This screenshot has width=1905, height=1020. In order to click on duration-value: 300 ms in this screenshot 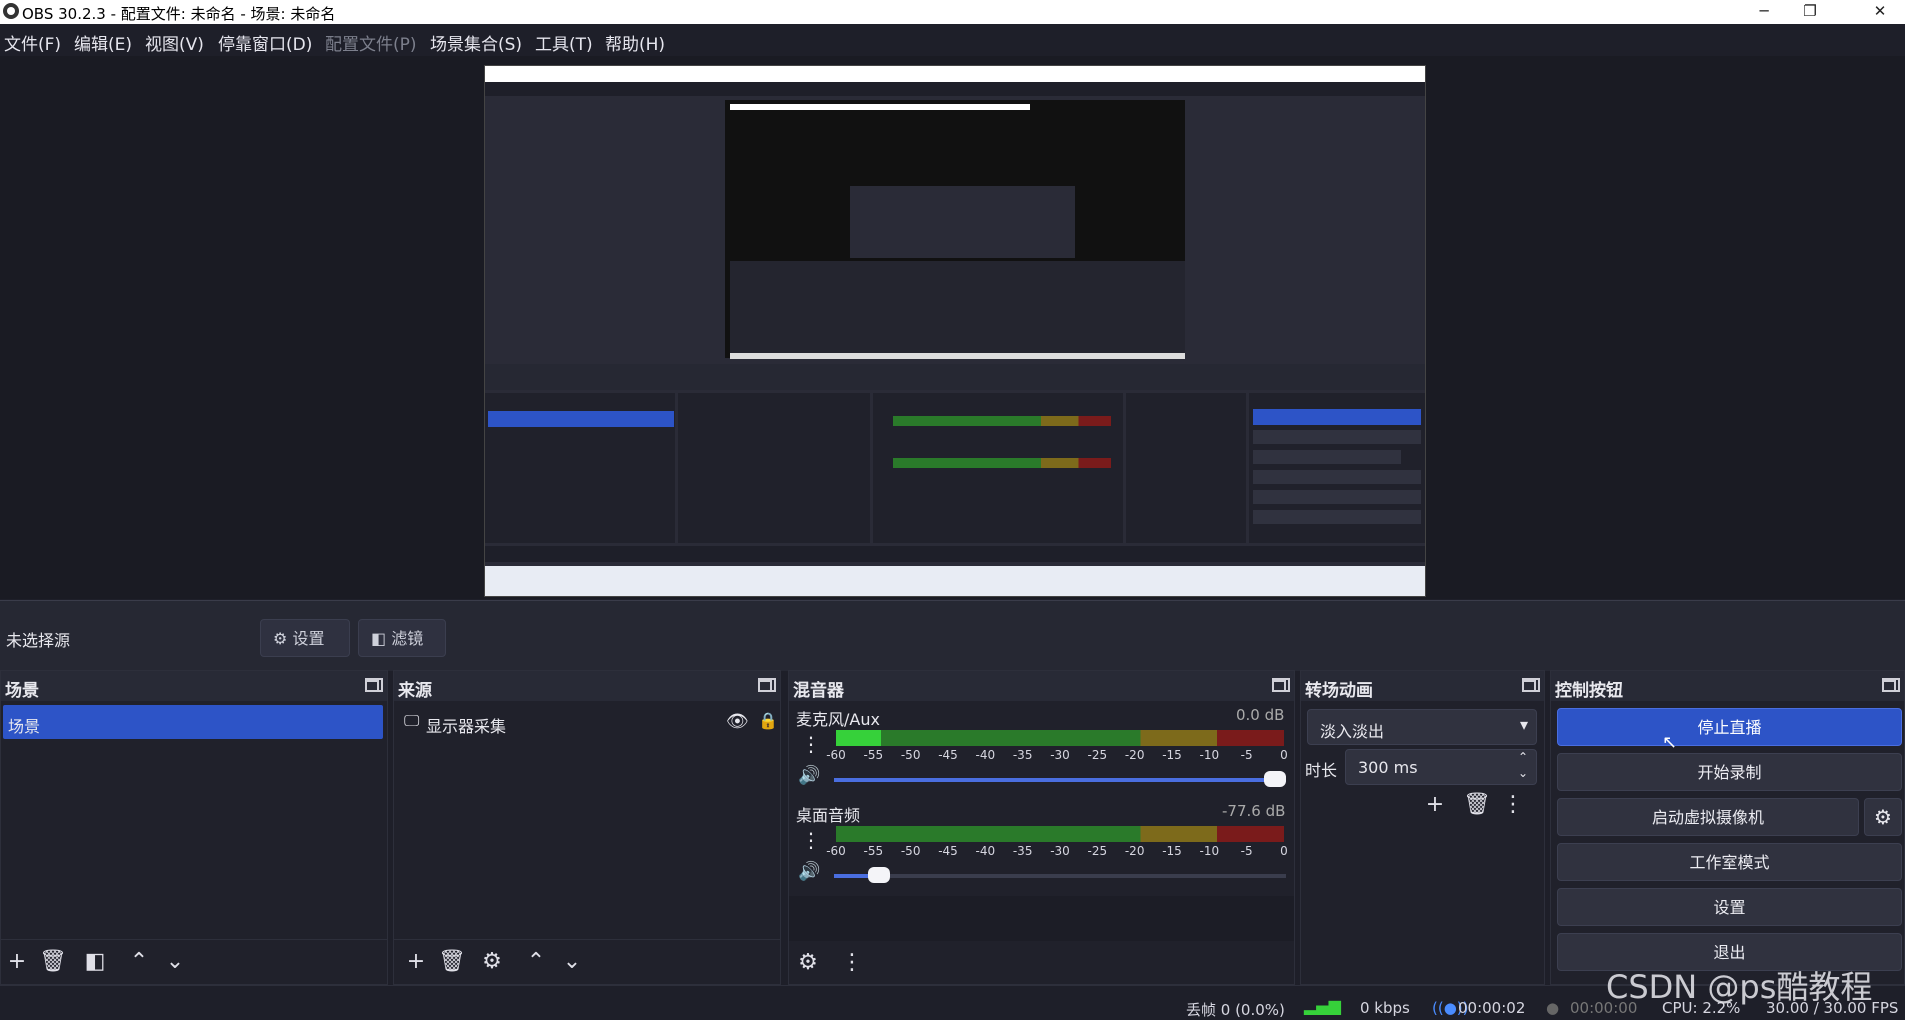, I will do `click(1388, 767)`.